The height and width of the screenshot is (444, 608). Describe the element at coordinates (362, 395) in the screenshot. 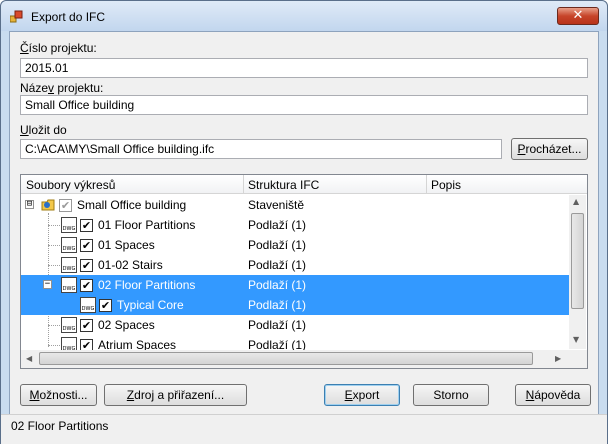

I see `export-button: Export` at that location.